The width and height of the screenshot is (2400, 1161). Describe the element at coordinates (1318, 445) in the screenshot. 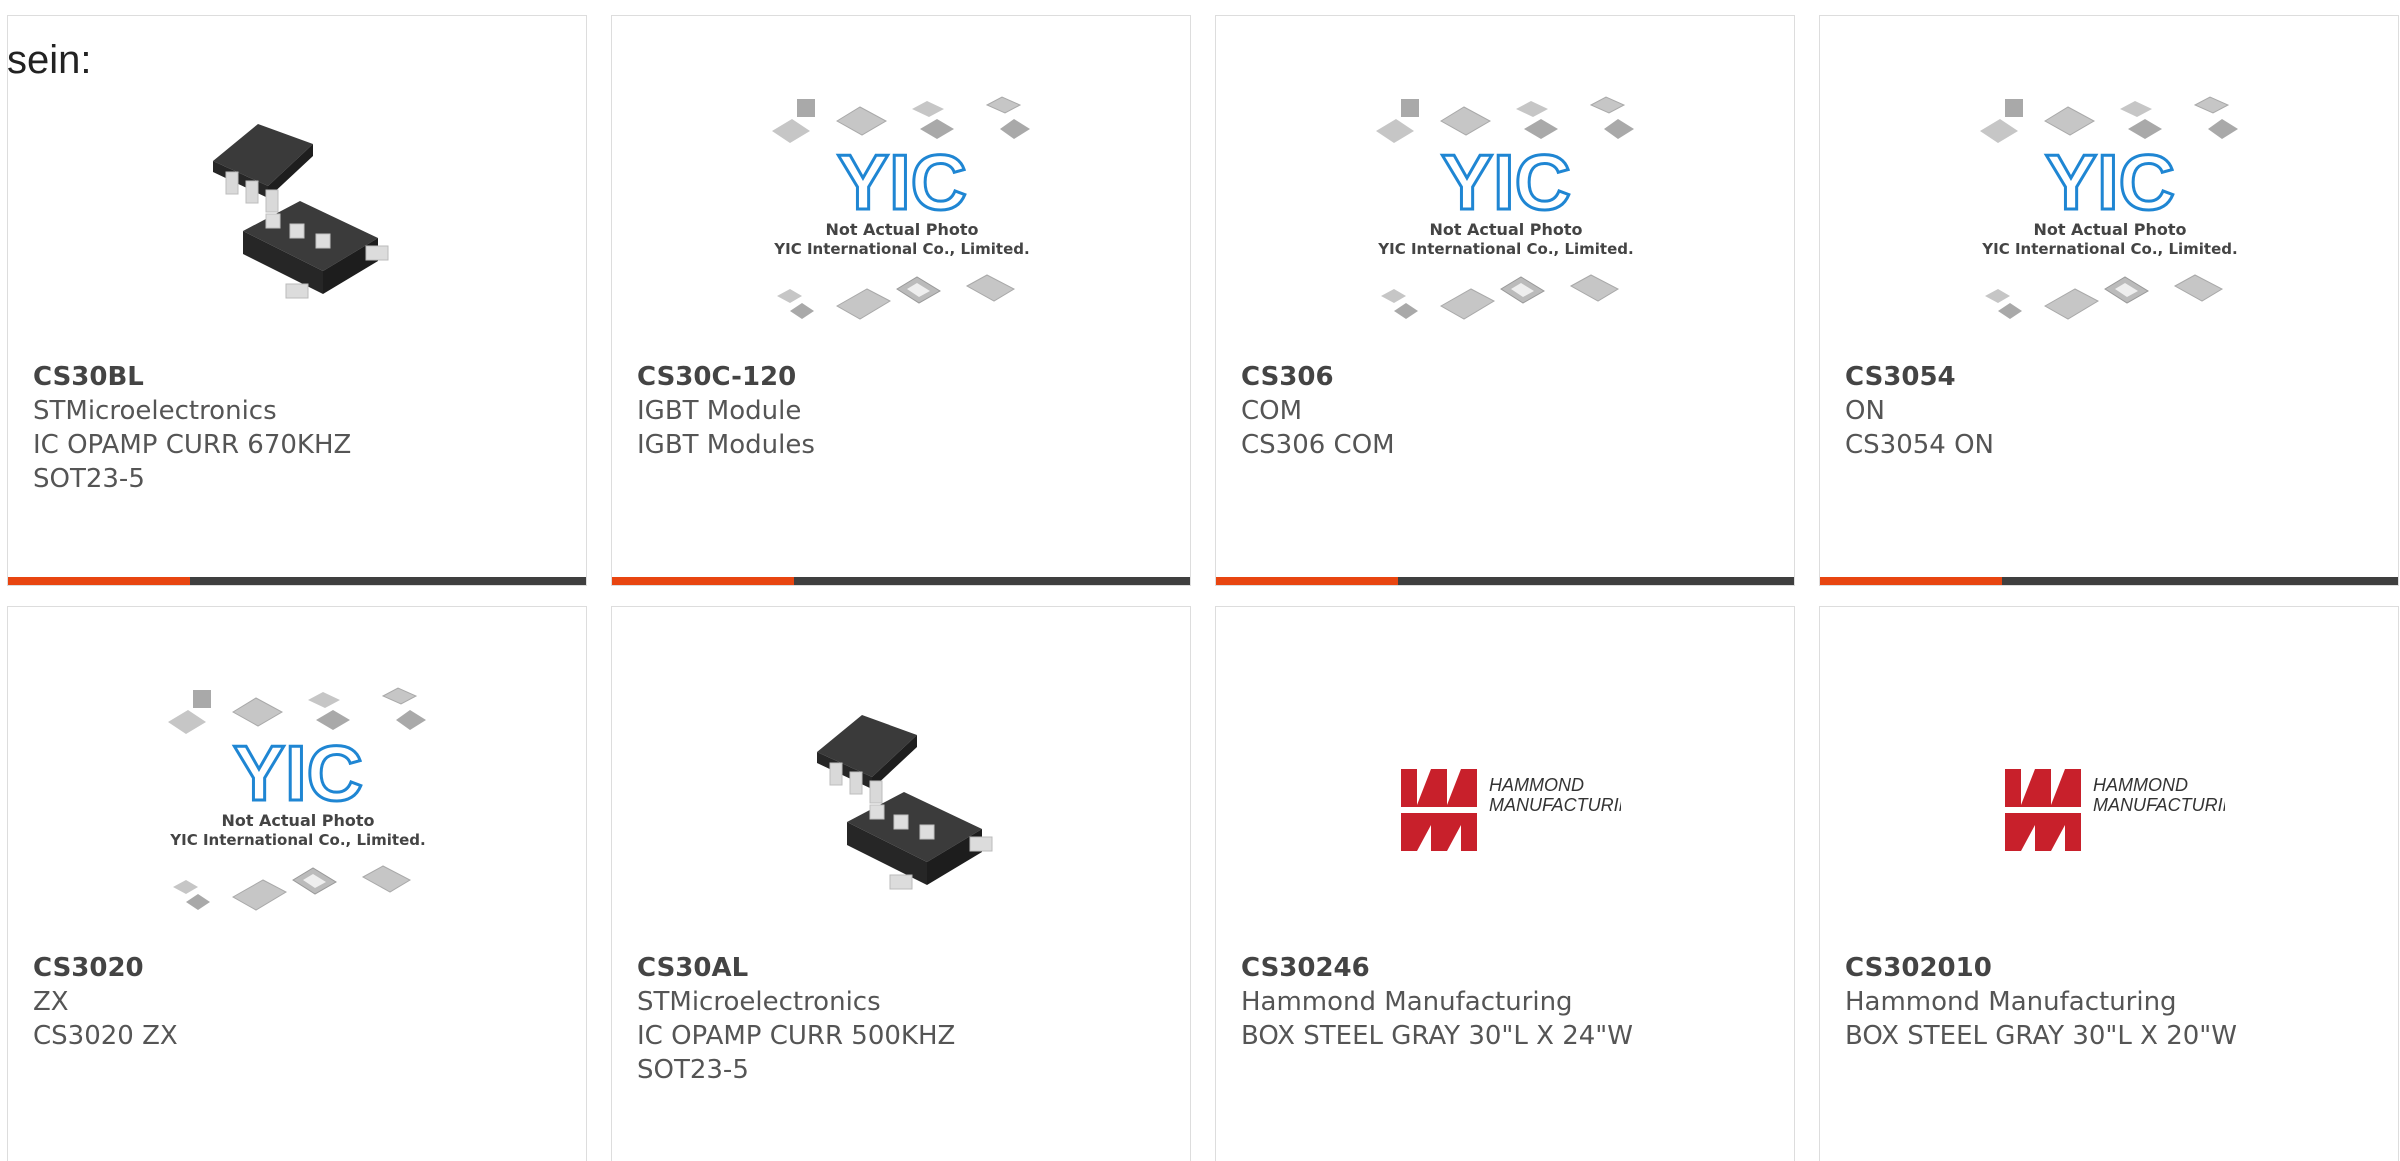

I see `description: CS306 COM` at that location.